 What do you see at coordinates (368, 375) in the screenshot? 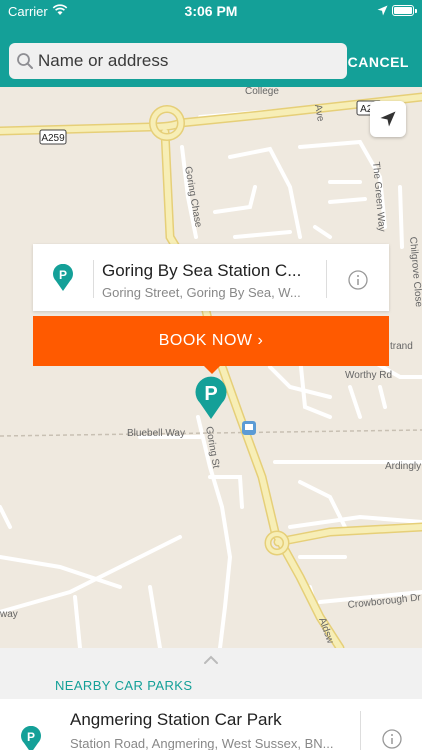
I see `map-label-worthy-rd: Worthy Rd` at bounding box center [368, 375].